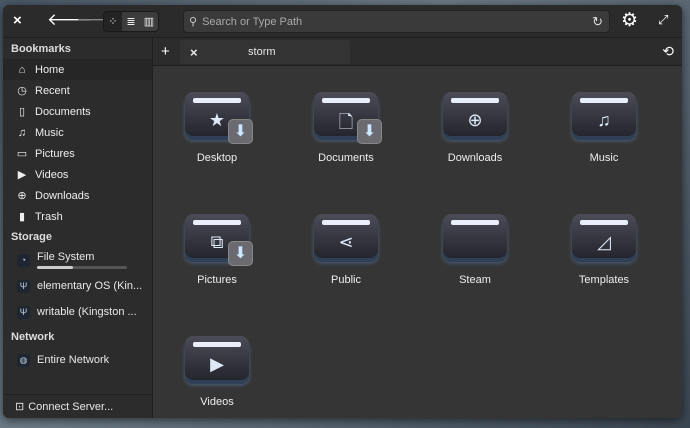 Image resolution: width=690 pixels, height=428 pixels. What do you see at coordinates (629, 20) in the screenshot?
I see `settings-gear-icon: ⚙` at bounding box center [629, 20].